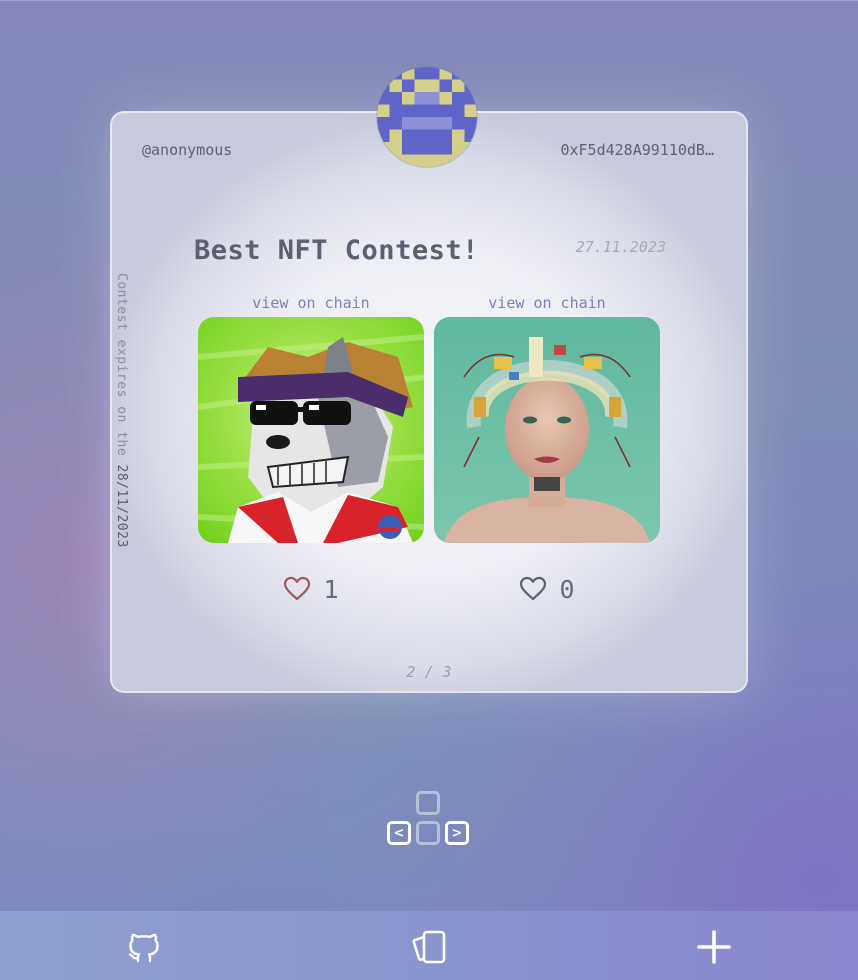  I want to click on like-count: 0, so click(567, 589).